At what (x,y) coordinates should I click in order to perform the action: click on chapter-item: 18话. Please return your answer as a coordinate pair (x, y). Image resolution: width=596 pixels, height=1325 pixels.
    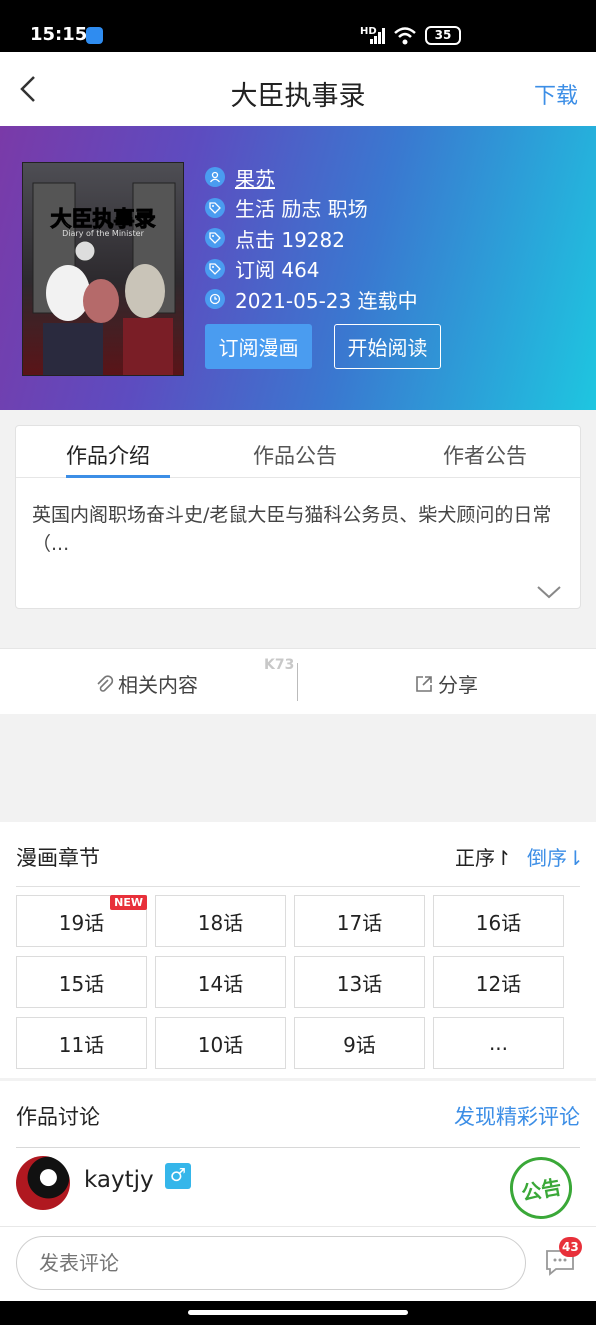
    Looking at the image, I should click on (220, 921).